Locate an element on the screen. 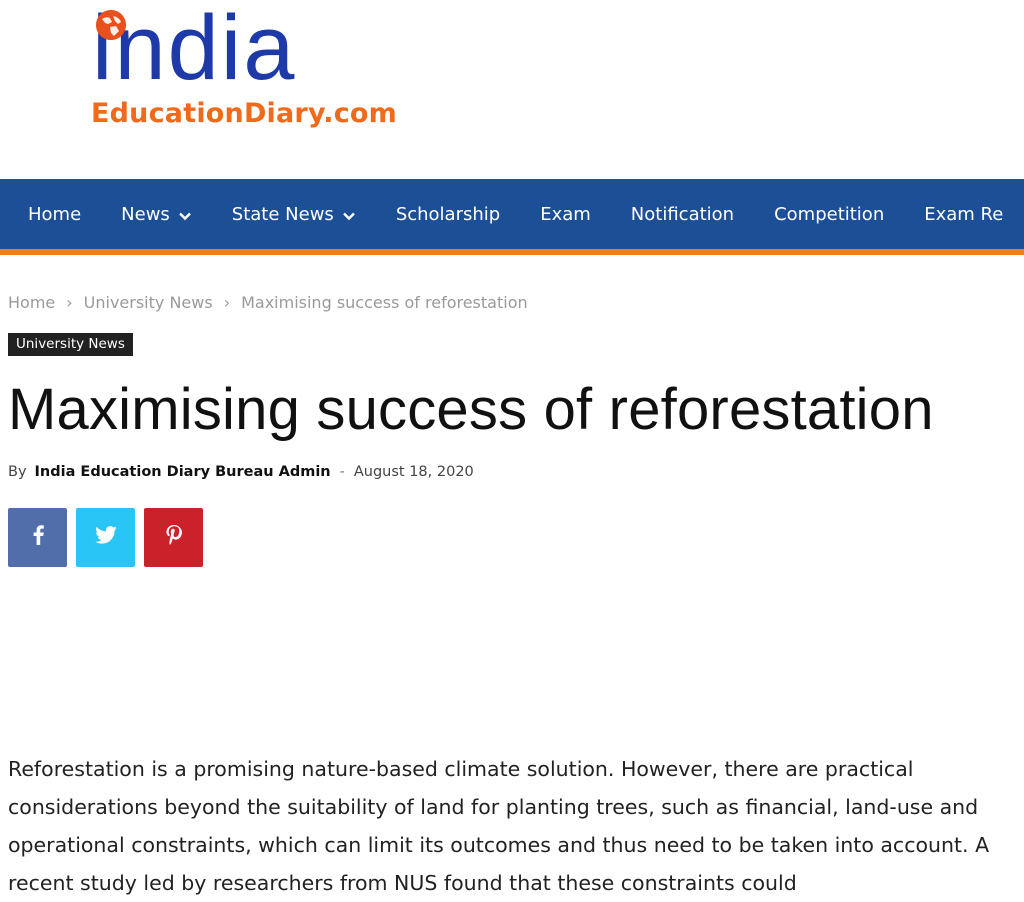  nav-item-competition: Competition is located at coordinates (829, 214).